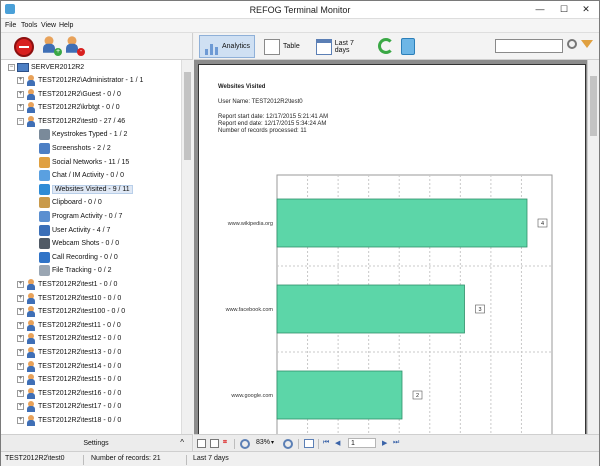  Describe the element at coordinates (44, 216) in the screenshot. I see `program-icon` at that location.